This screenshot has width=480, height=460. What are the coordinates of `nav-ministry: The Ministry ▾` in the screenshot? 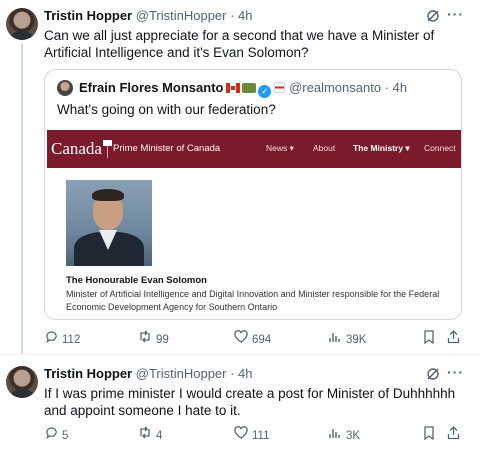 It's located at (381, 148).